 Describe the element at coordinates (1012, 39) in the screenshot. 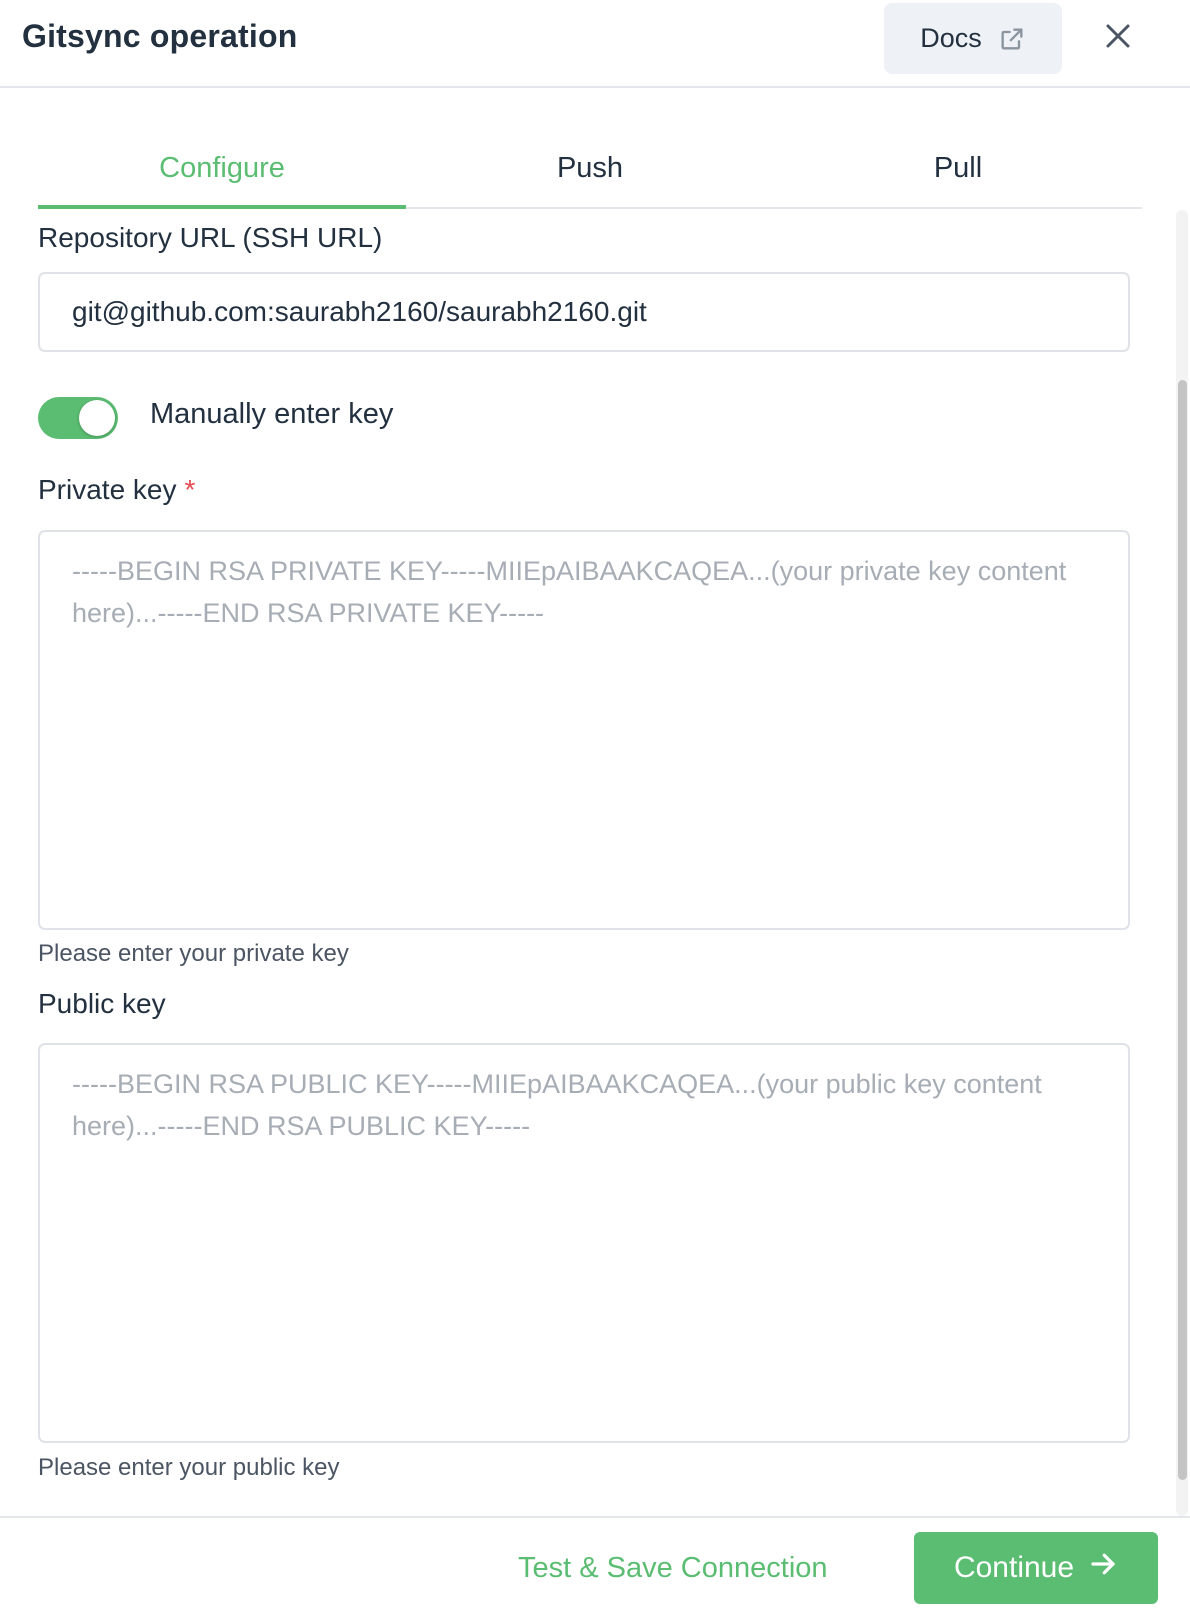

I see `external-link-icon` at that location.